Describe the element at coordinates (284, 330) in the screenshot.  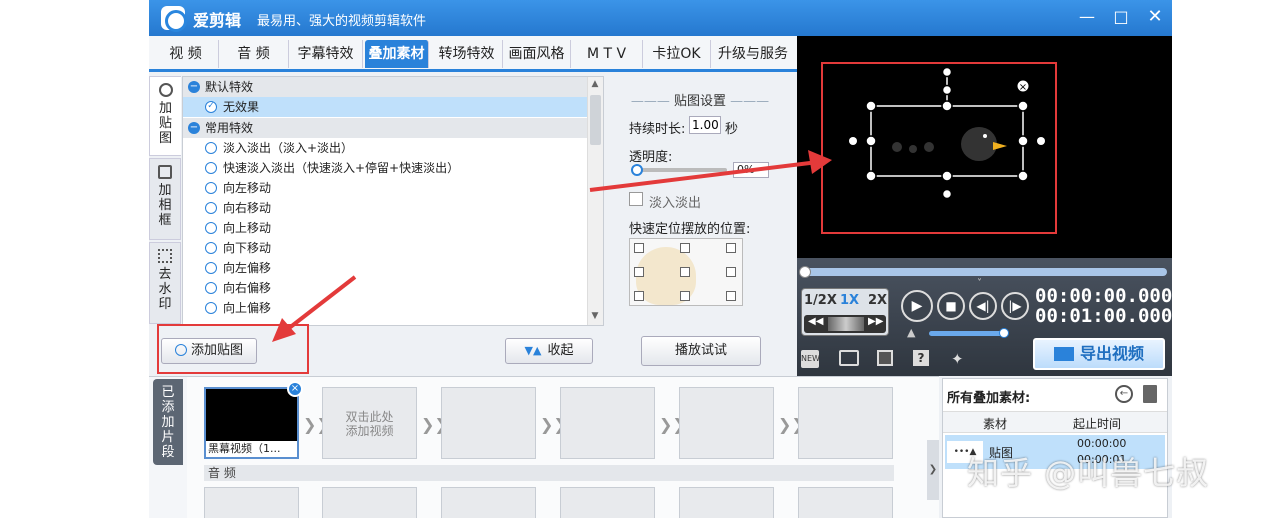
I see `arrow-to-add-sticker-head` at that location.